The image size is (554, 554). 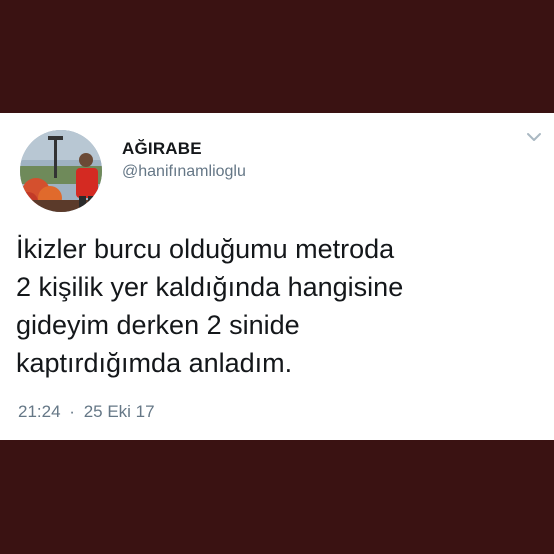 I want to click on avatar-image, so click(x=61, y=171).